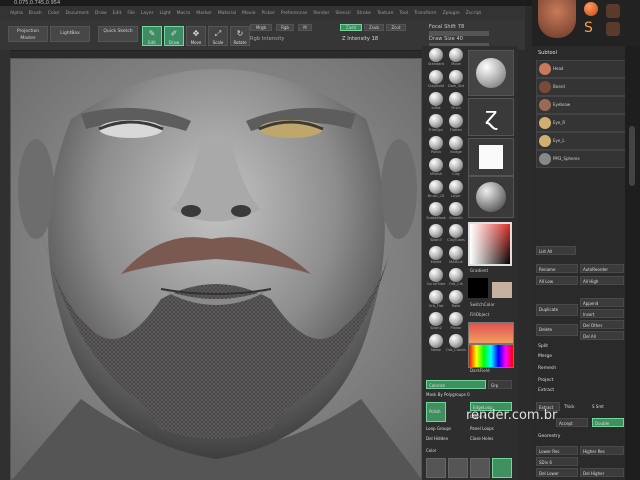  Describe the element at coordinates (491, 73) in the screenshot. I see `brush-preview` at that location.